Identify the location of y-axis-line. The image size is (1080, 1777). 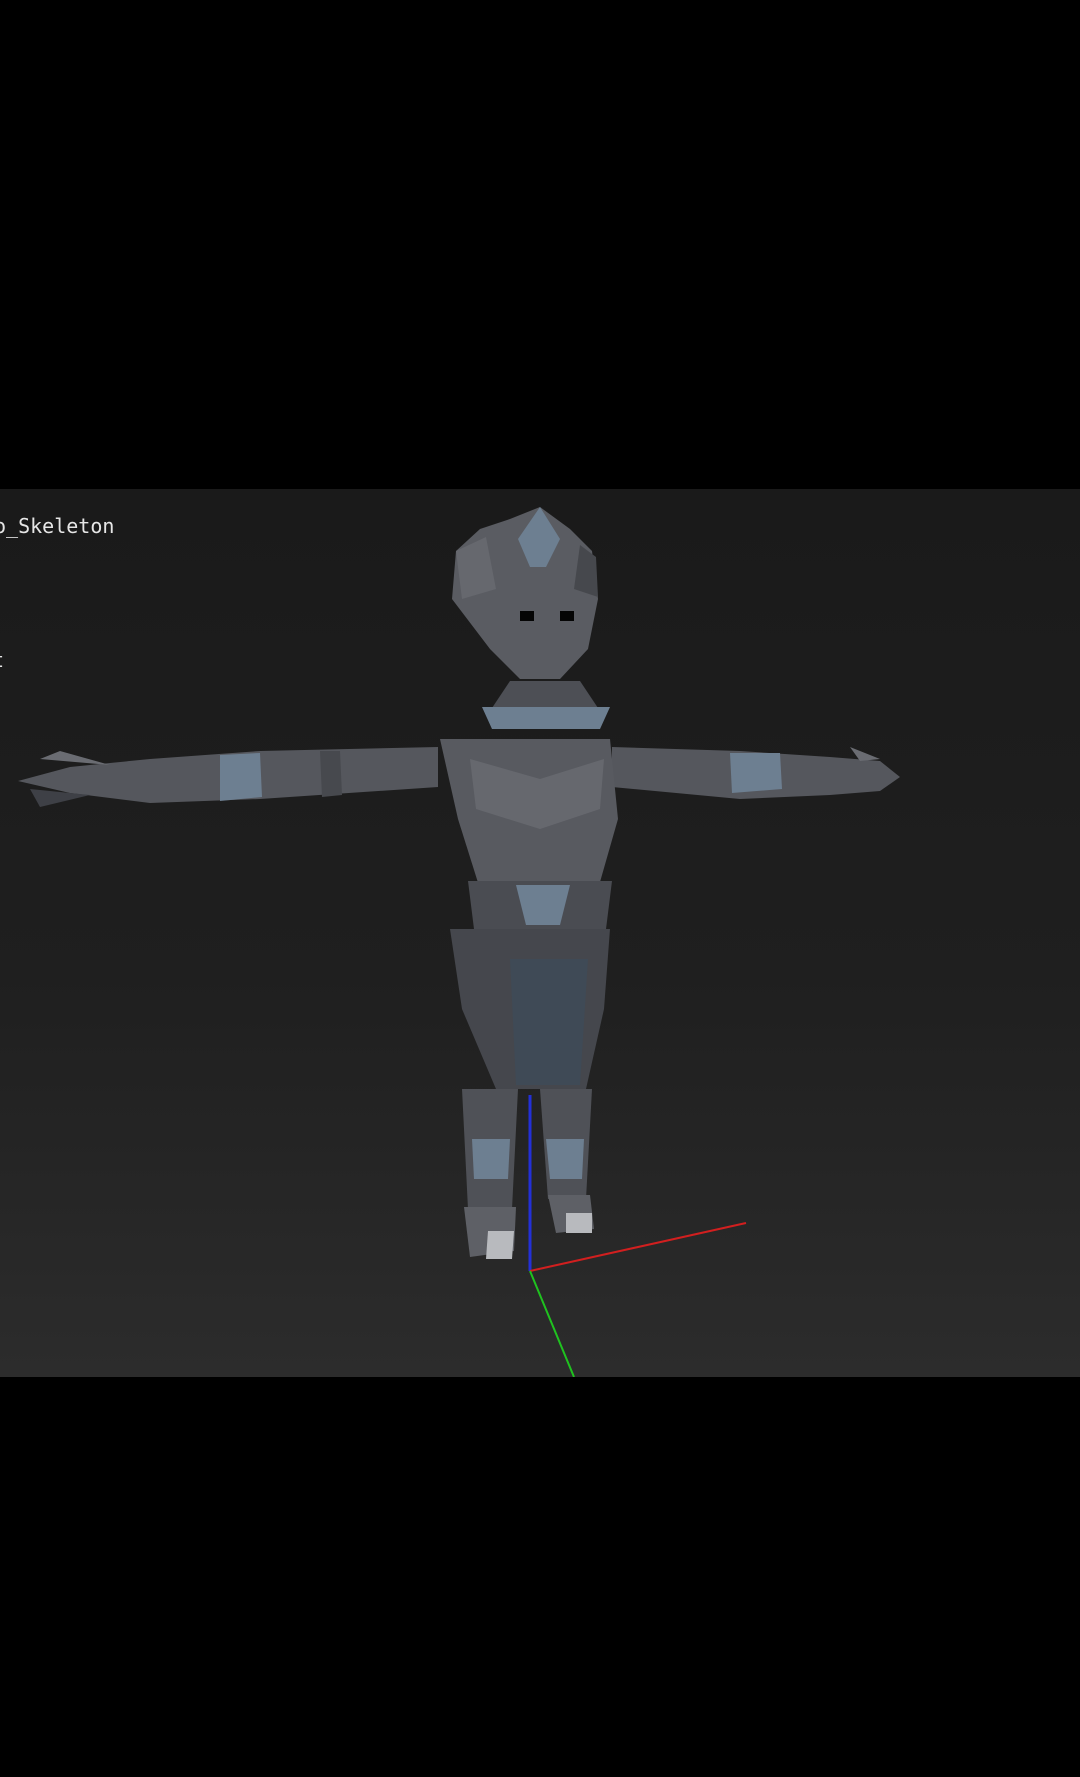
(552, 1323).